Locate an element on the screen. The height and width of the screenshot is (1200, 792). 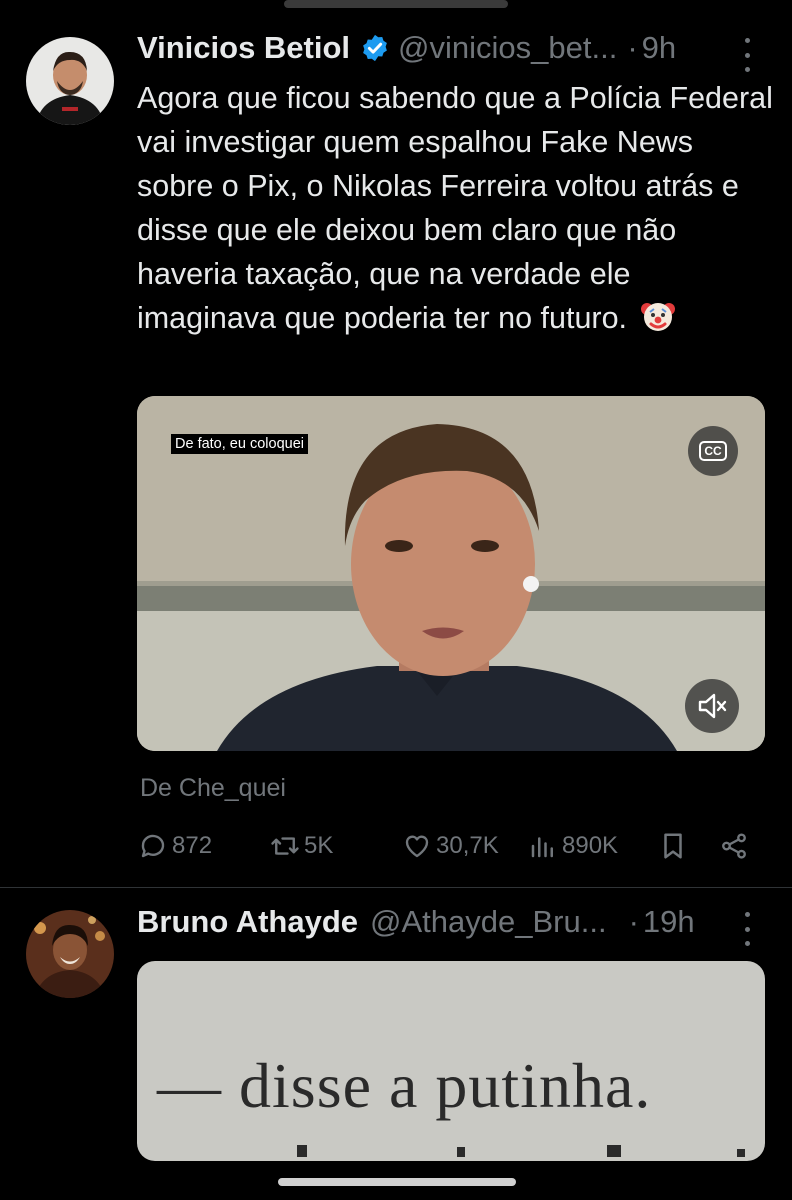
like-button: 30,7K is located at coordinates (450, 846).